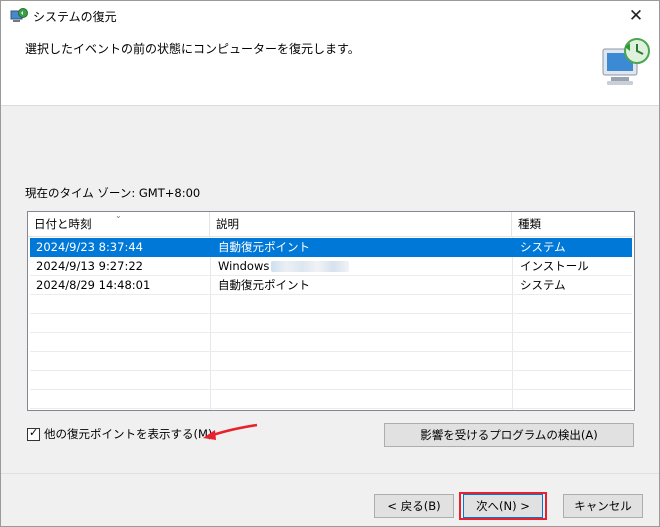 The width and height of the screenshot is (660, 527). I want to click on computer-restore-icon, so click(626, 61).